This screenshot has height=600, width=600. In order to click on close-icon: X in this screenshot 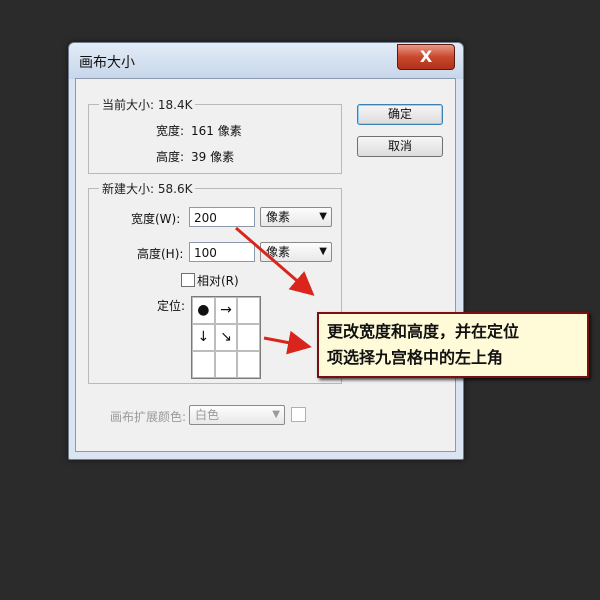, I will do `click(426, 56)`.